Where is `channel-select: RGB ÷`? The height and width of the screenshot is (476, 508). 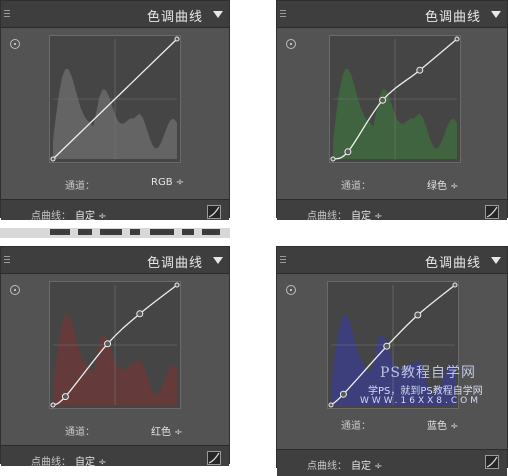 channel-select: RGB ÷ is located at coordinates (167, 182).